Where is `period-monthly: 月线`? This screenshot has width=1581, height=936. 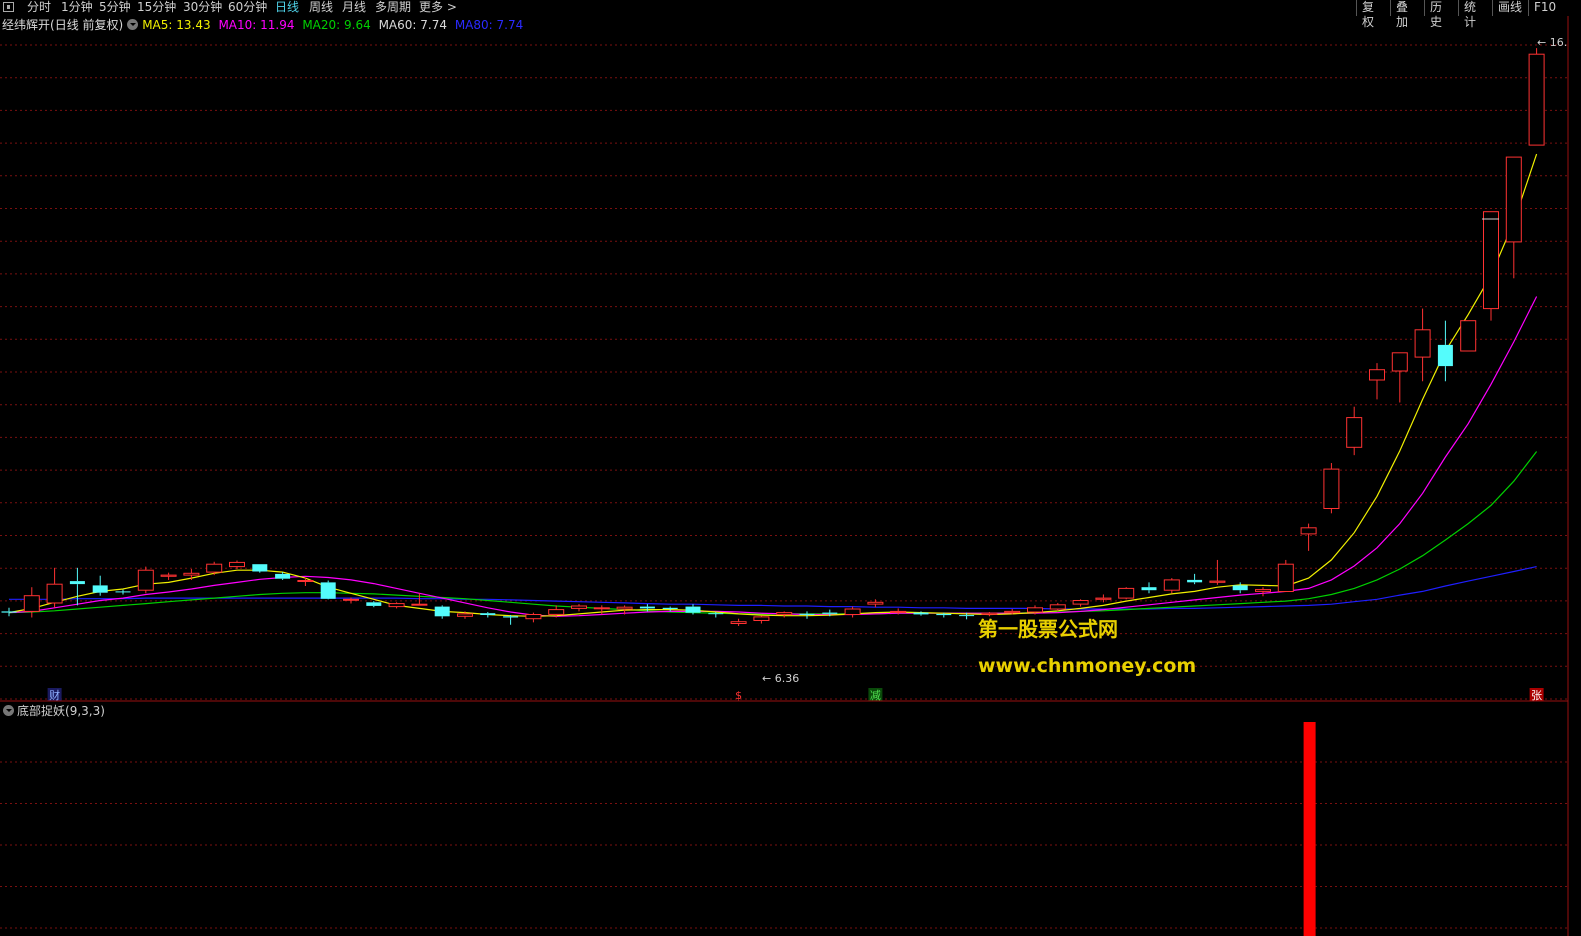 period-monthly: 月线 is located at coordinates (354, 8).